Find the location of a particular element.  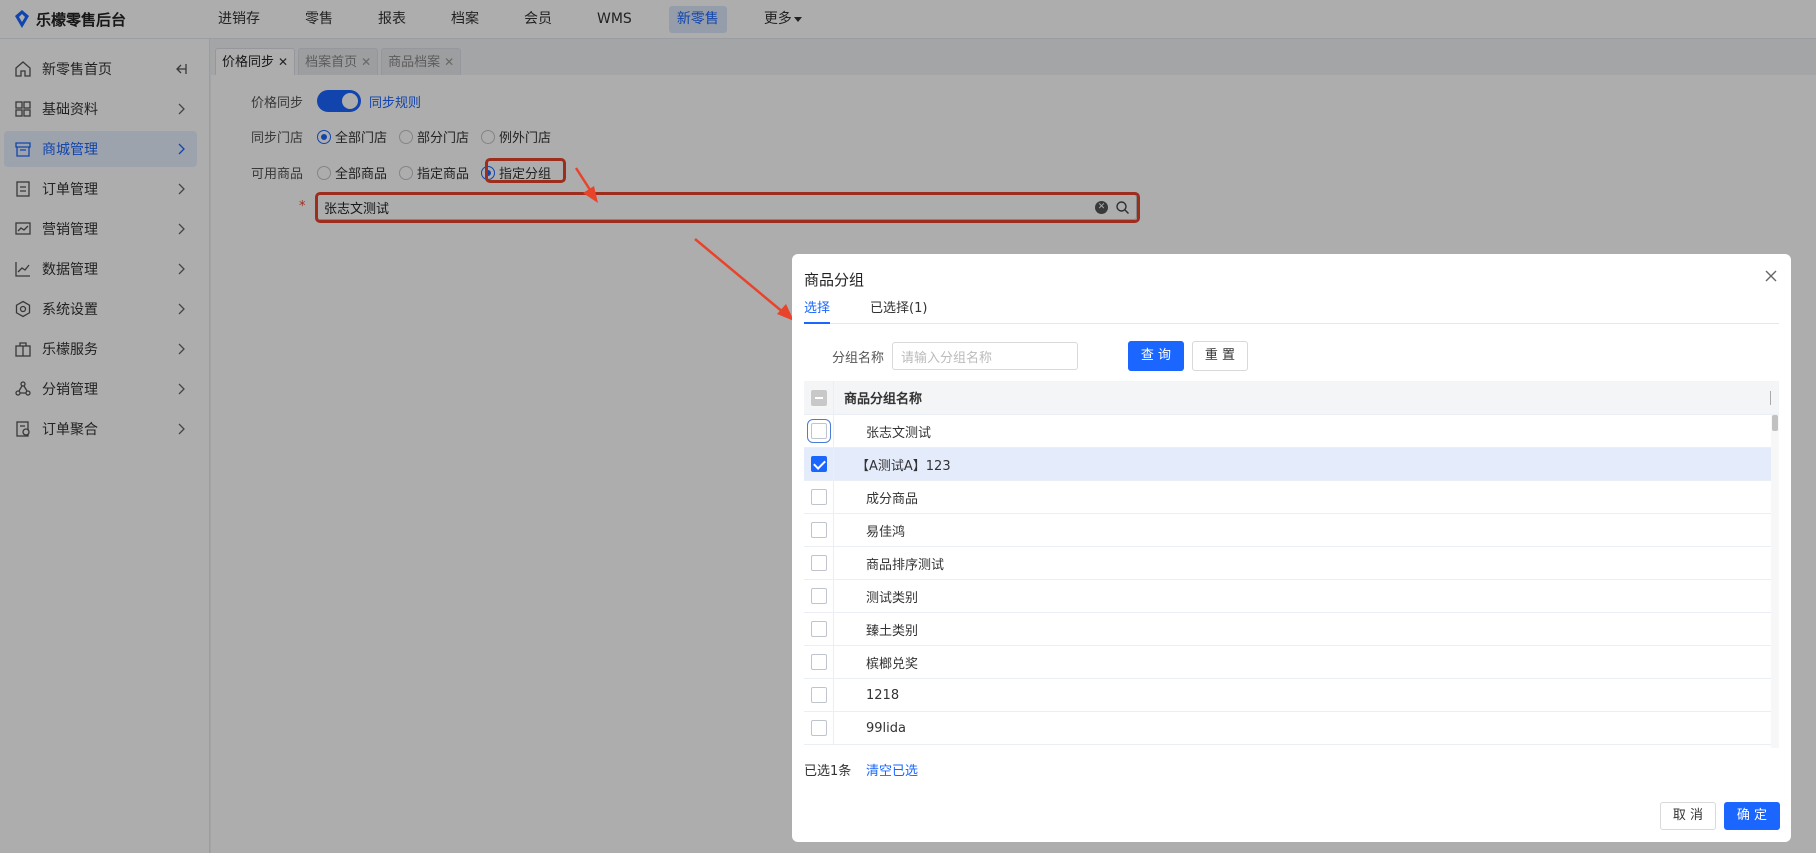

row-group-name: 【A测试A】123 is located at coordinates (903, 466).